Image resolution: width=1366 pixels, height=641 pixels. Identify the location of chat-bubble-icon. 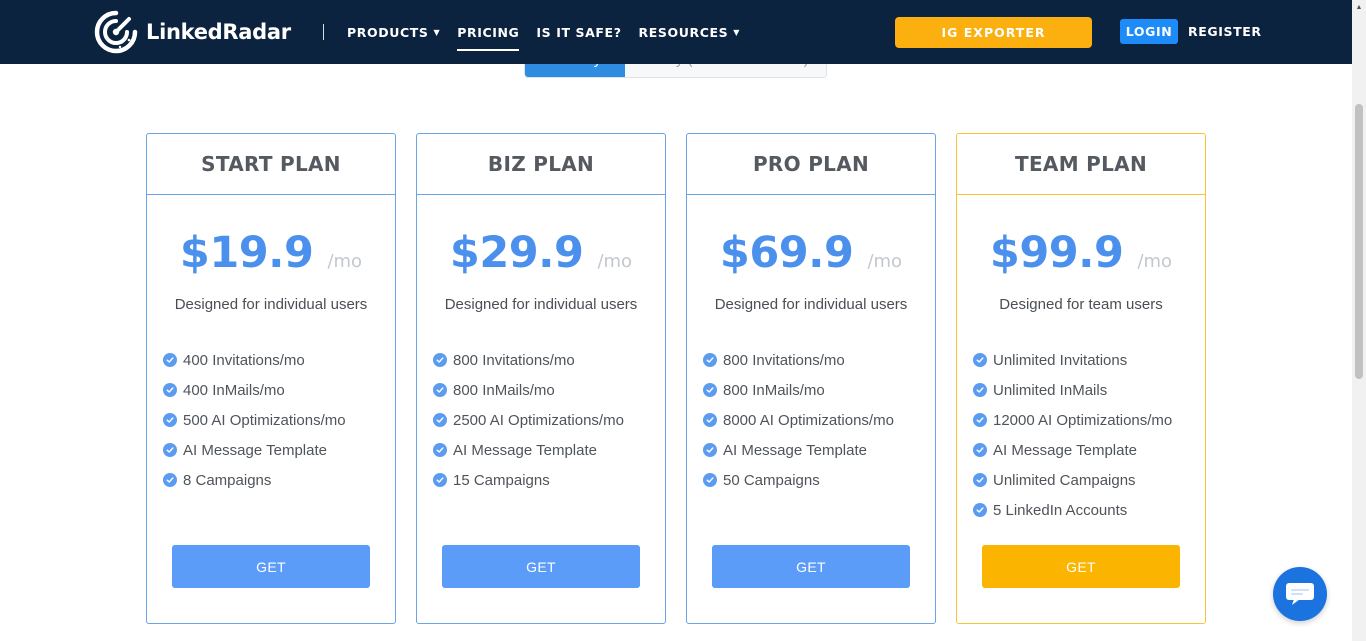
(1300, 594).